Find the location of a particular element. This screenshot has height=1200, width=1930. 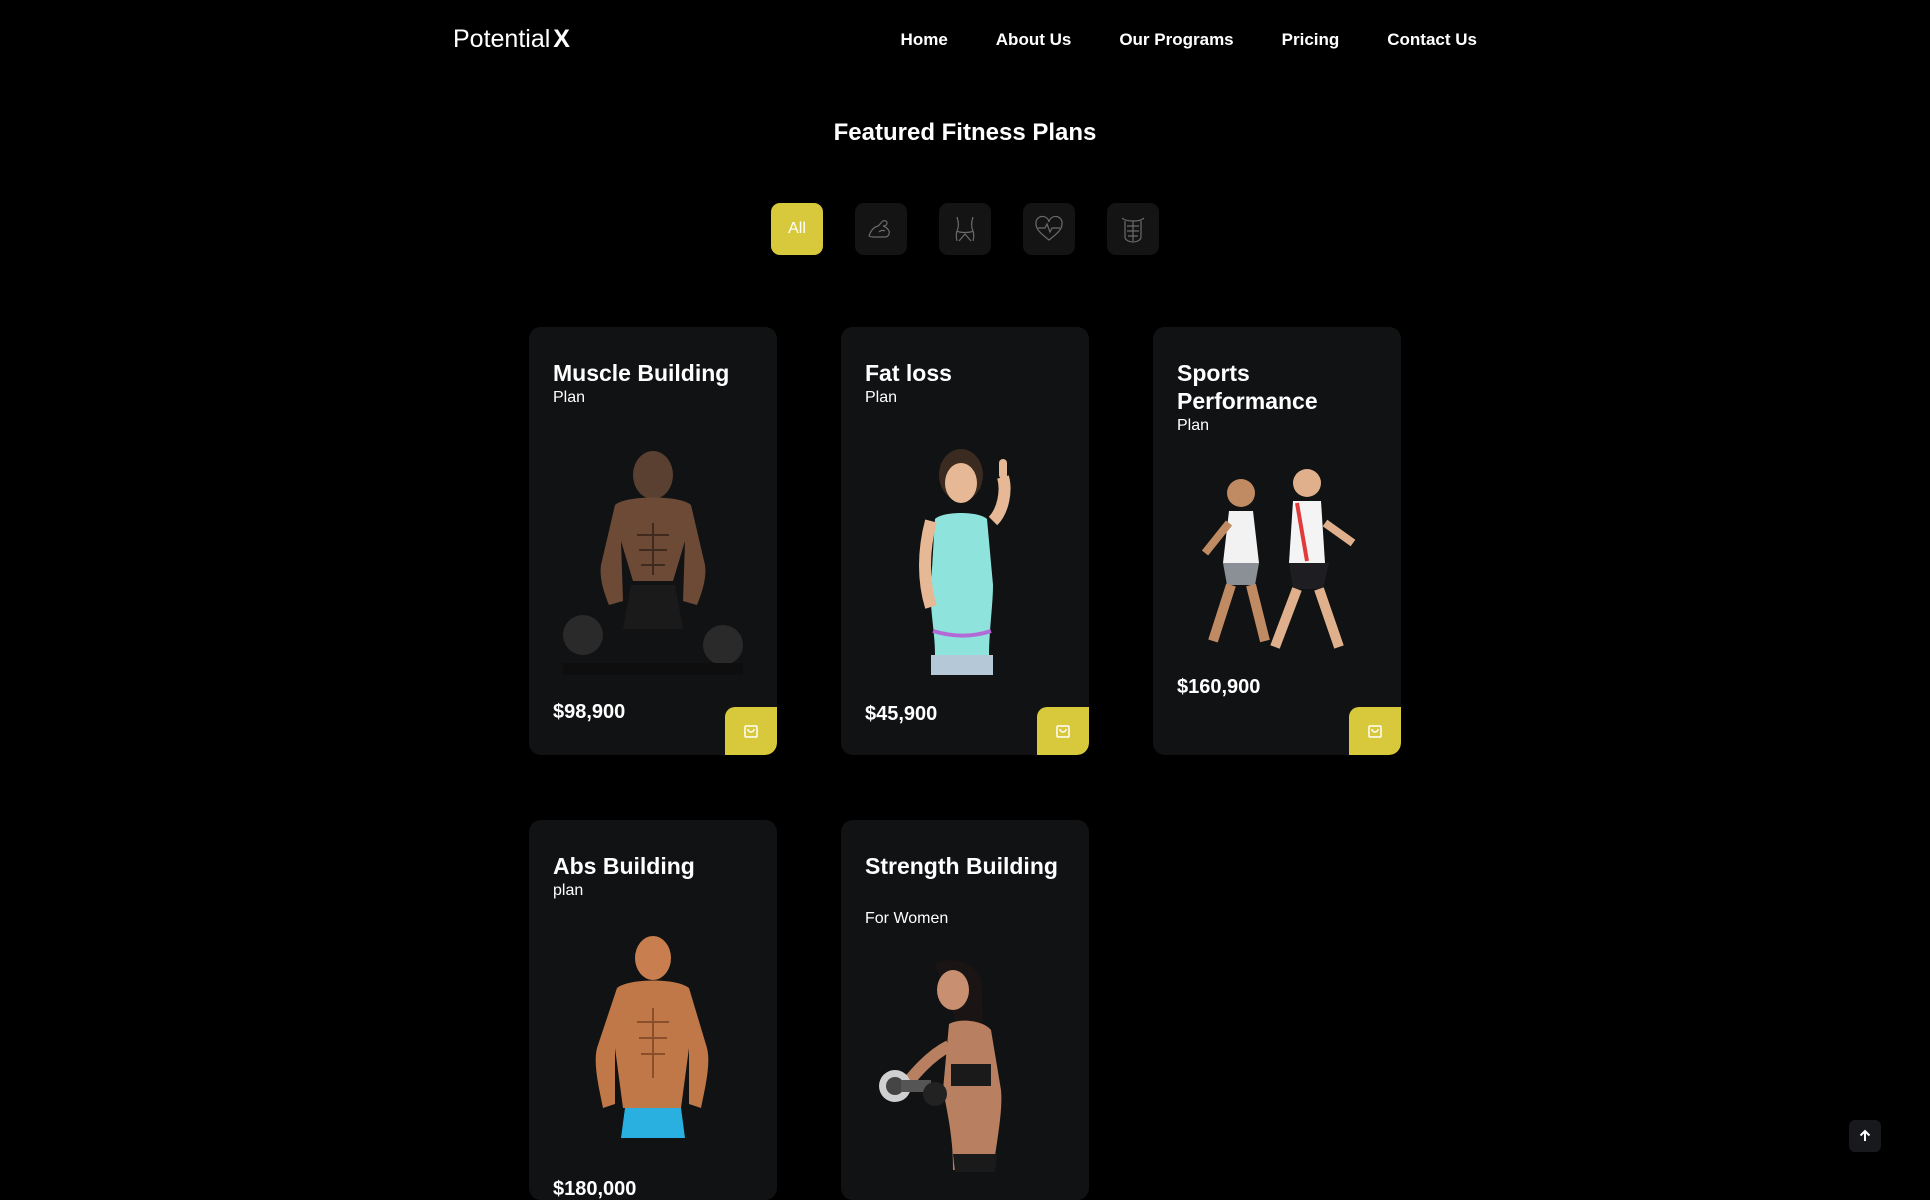

plan-title: Fat loss is located at coordinates (908, 373).